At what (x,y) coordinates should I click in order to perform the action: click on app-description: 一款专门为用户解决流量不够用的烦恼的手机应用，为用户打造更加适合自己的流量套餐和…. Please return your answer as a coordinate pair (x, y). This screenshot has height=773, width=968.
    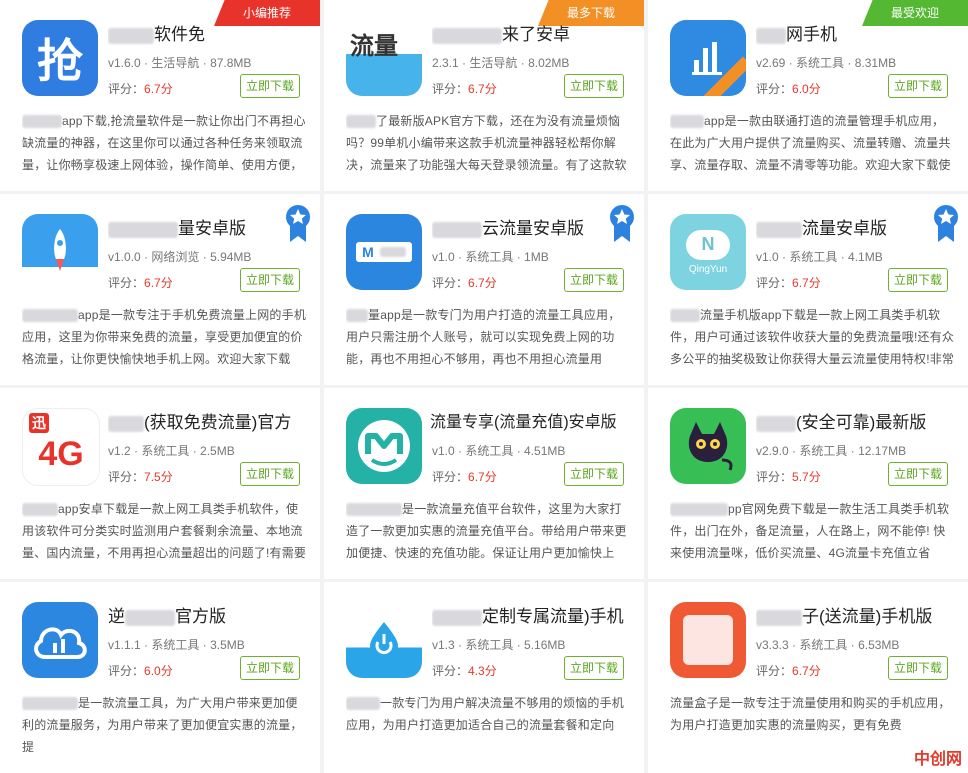
    Looking at the image, I should click on (489, 725).